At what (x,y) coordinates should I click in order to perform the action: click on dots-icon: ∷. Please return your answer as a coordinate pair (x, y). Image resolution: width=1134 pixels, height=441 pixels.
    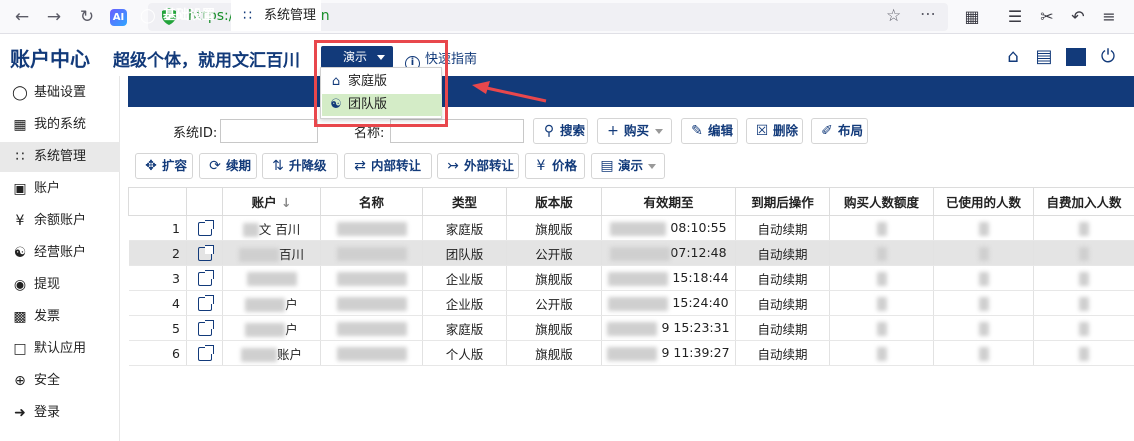
    Looking at the image, I should click on (20, 157).